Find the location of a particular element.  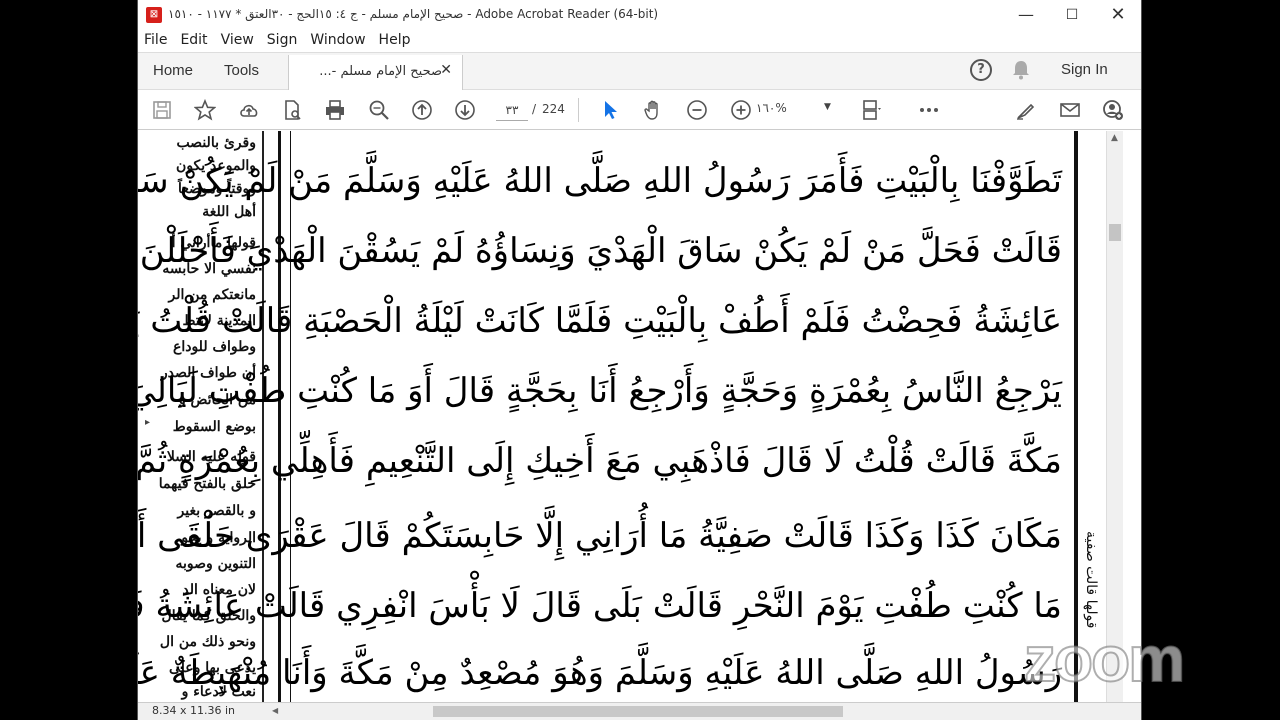

next-page-icon is located at coordinates (465, 110).